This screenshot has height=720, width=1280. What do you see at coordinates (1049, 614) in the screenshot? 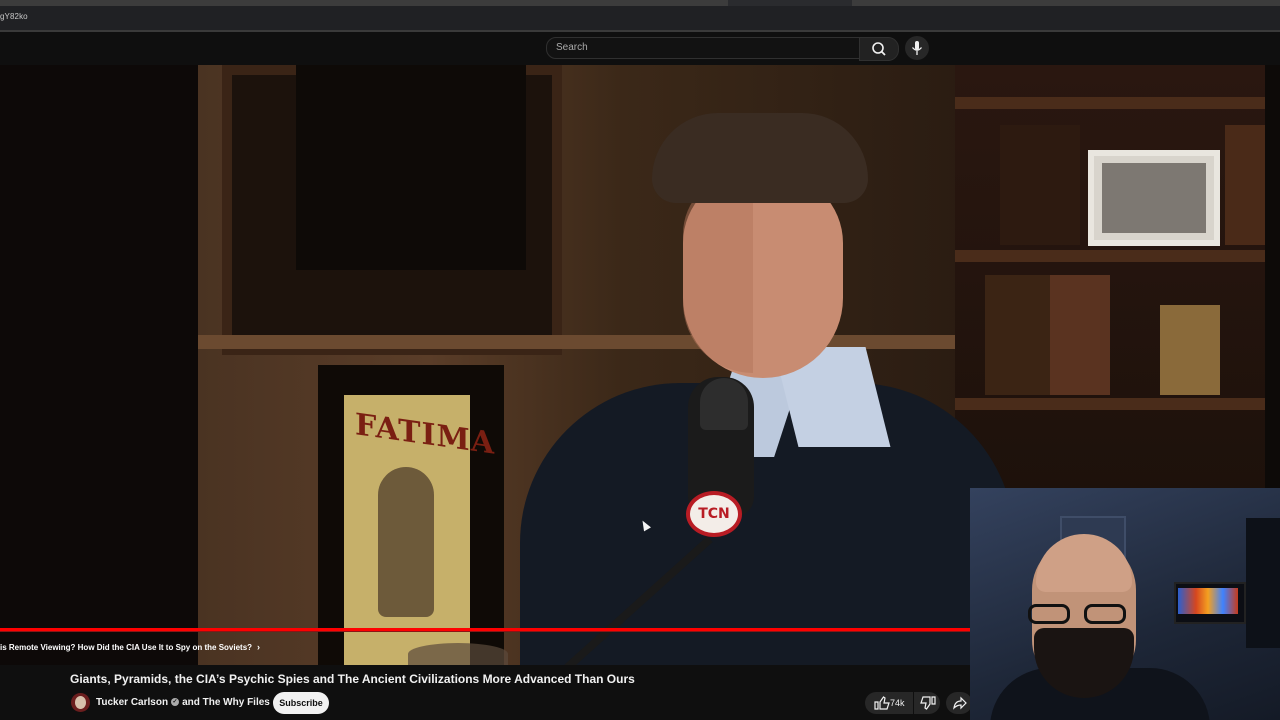
I see `lens-left` at bounding box center [1049, 614].